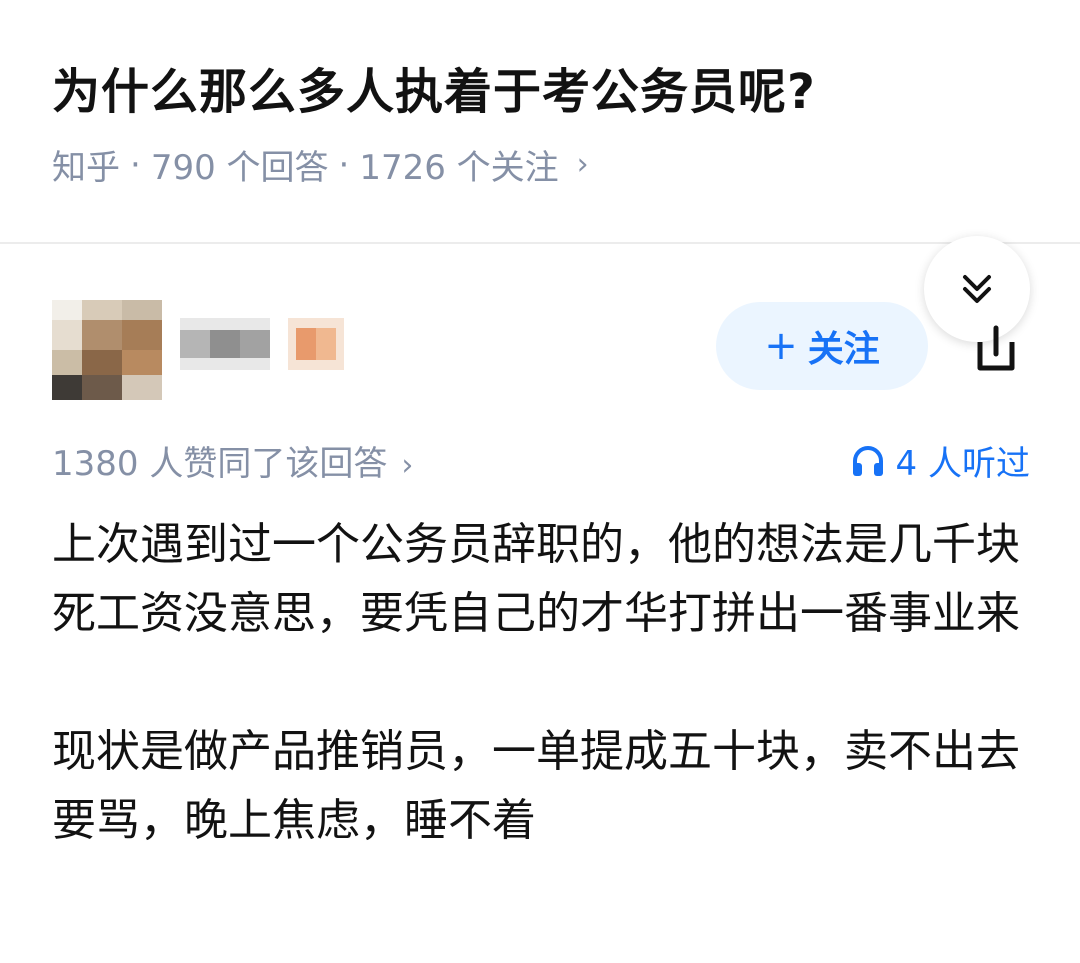  I want to click on vote-text: 1380 人赞同了该回答, so click(220, 464).